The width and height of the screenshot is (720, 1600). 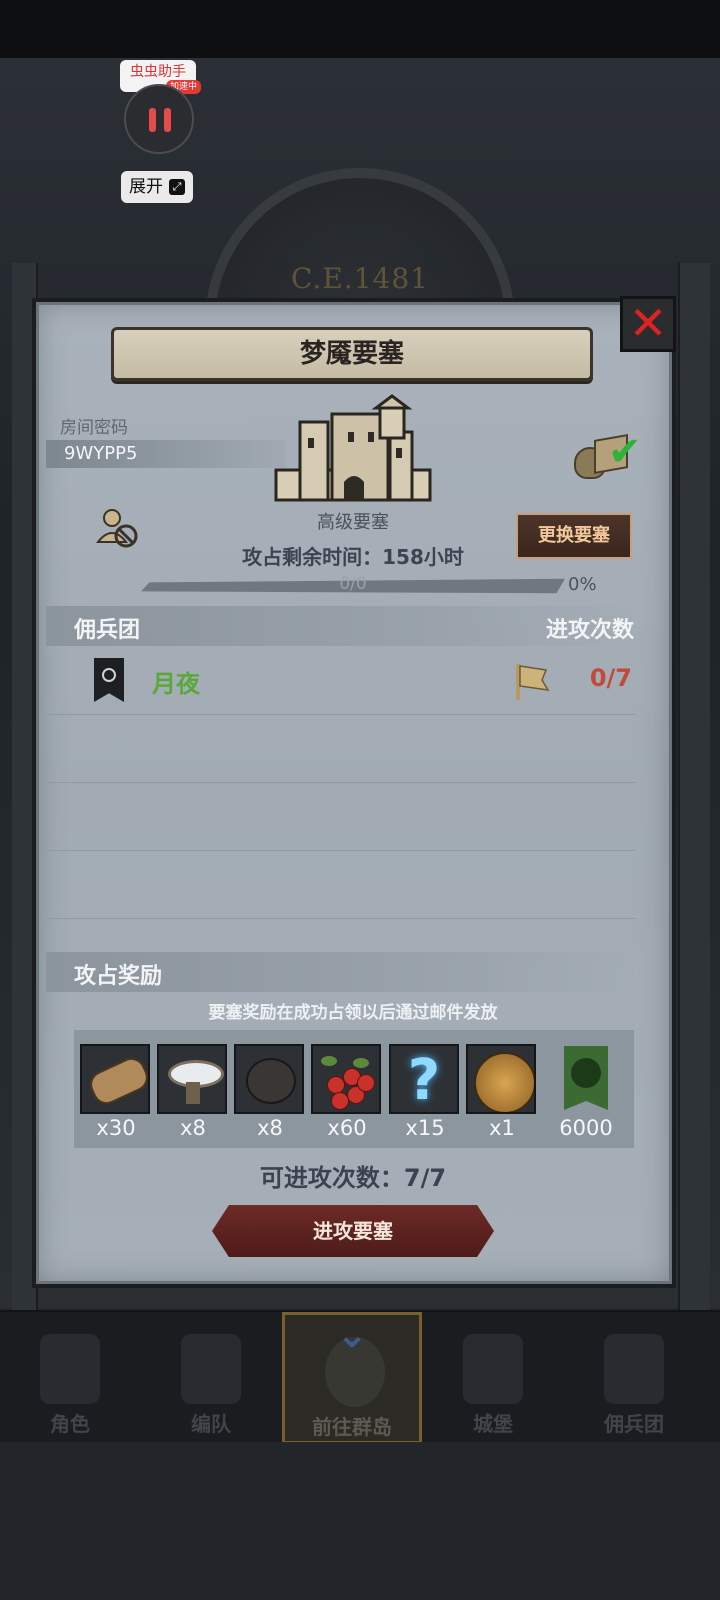 I want to click on guild-banner-icon, so click(x=585, y=1079).